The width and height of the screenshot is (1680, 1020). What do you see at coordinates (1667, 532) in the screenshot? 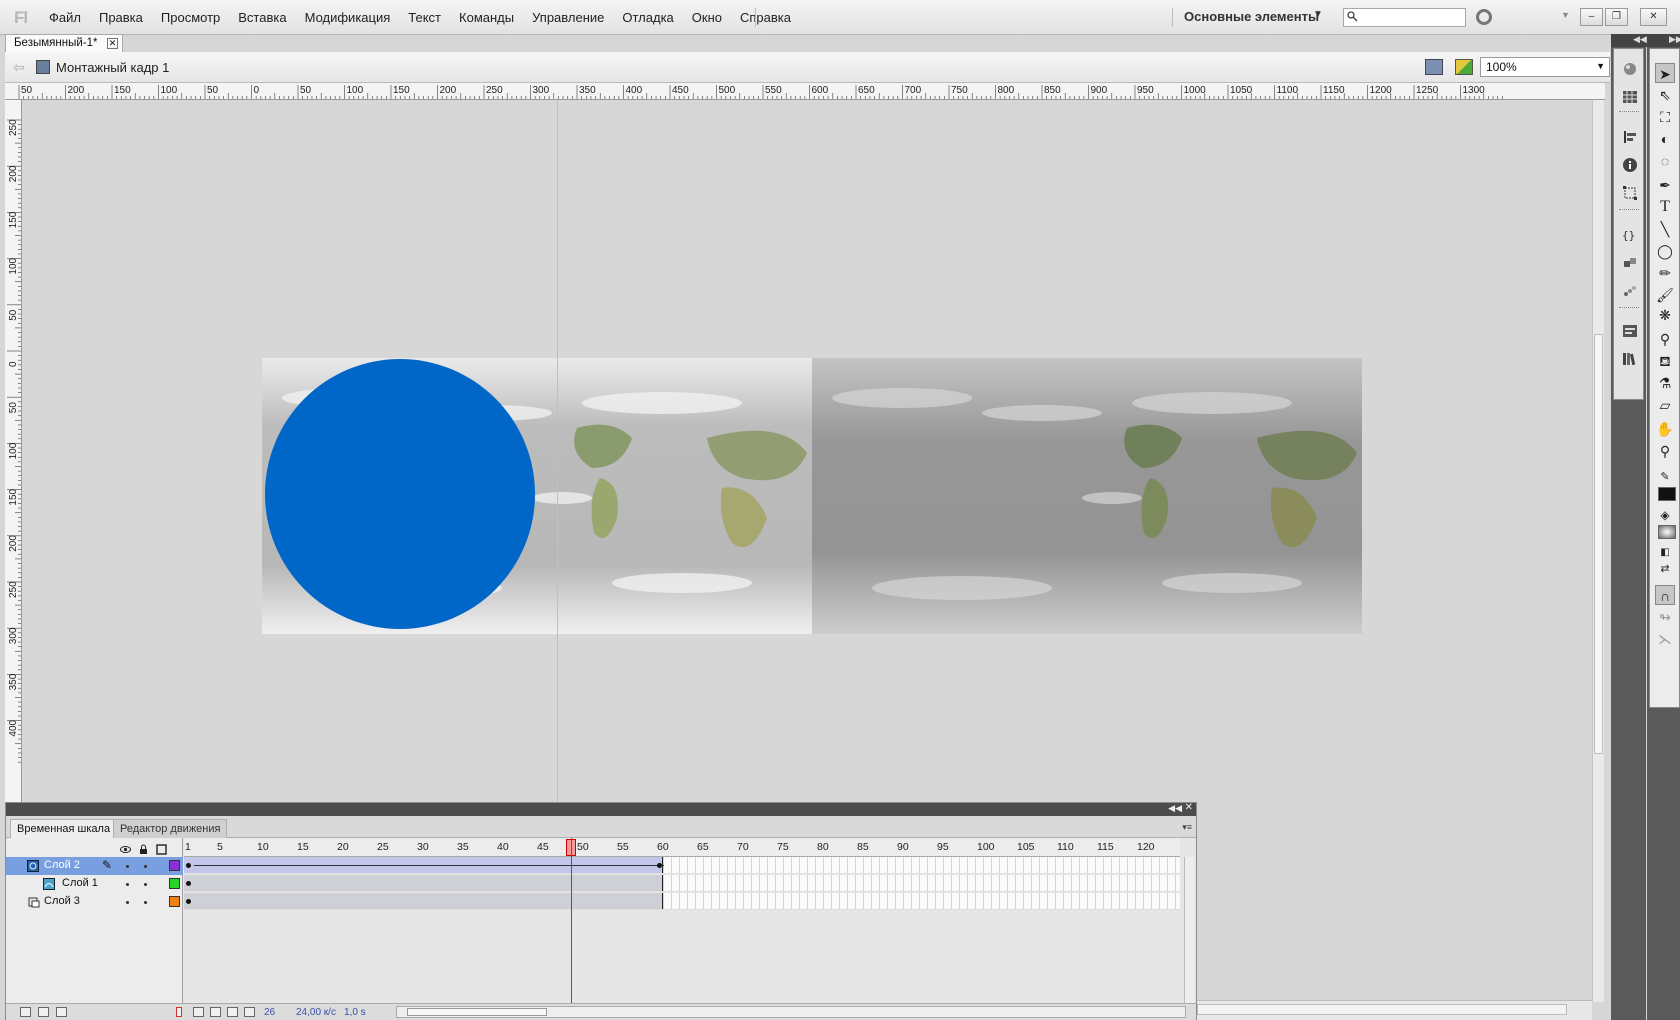
I see `fill-color-swatch` at bounding box center [1667, 532].